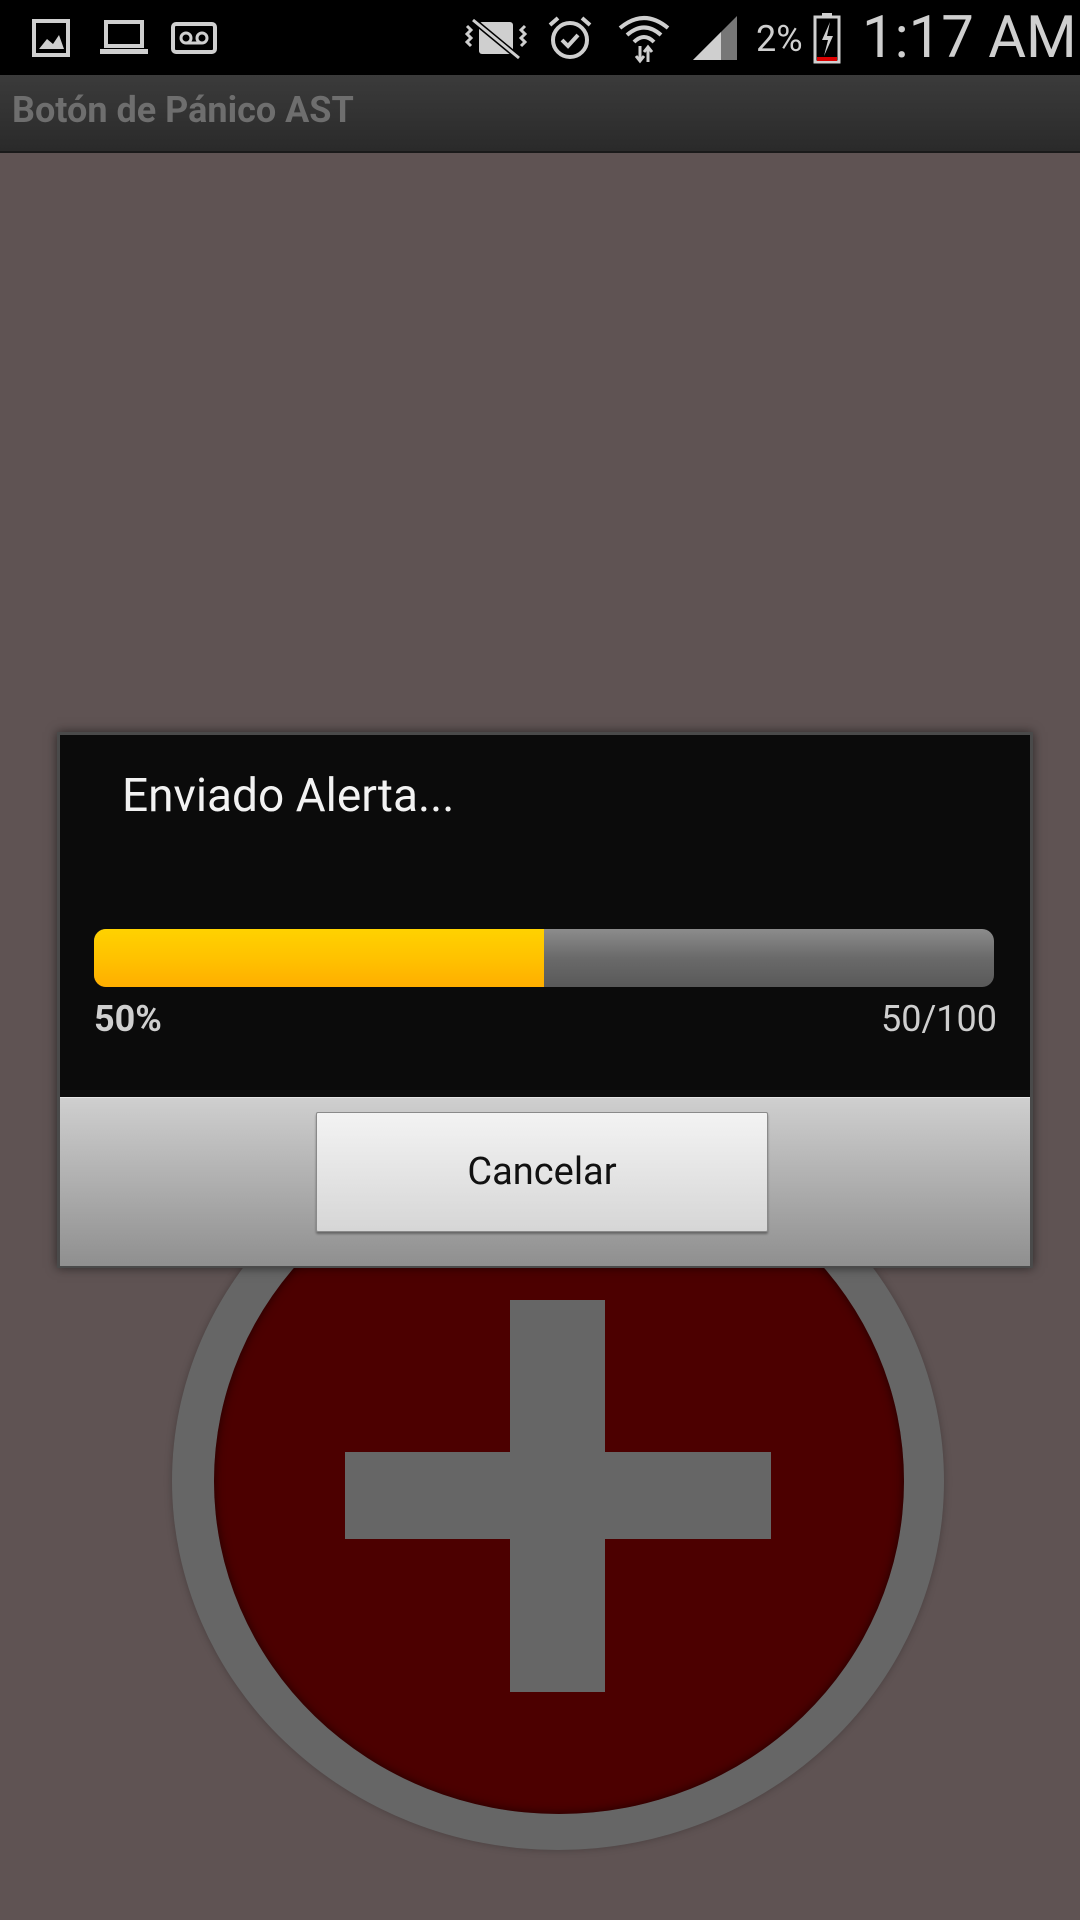  What do you see at coordinates (938, 1019) in the screenshot?
I see `progress-count: 50/100` at bounding box center [938, 1019].